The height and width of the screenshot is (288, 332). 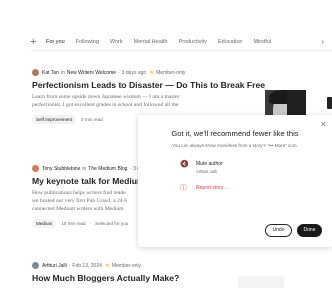 What do you see at coordinates (92, 119) in the screenshot?
I see `read-time: 3 min read` at bounding box center [92, 119].